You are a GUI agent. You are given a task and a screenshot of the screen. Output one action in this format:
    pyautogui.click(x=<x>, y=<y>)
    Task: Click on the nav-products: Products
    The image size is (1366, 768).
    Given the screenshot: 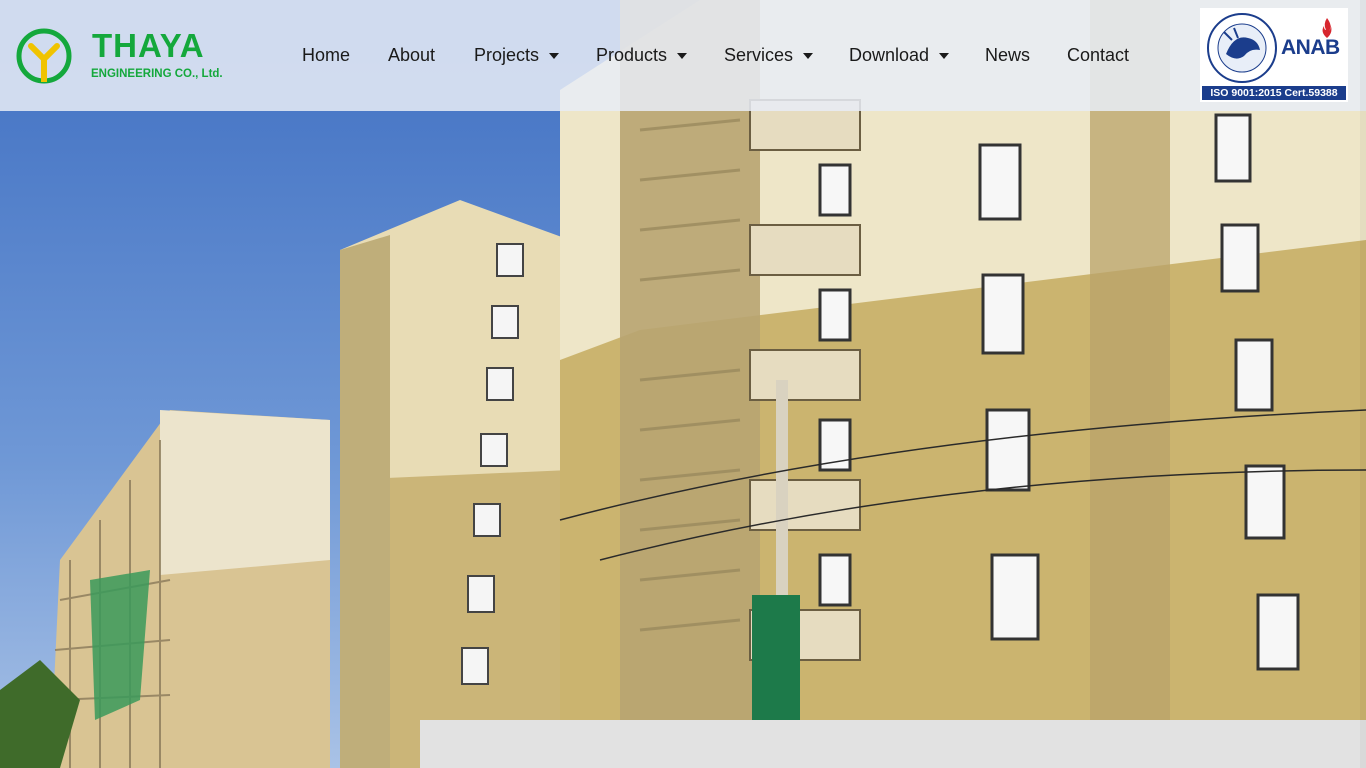 What is the action you would take?
    pyautogui.click(x=642, y=55)
    